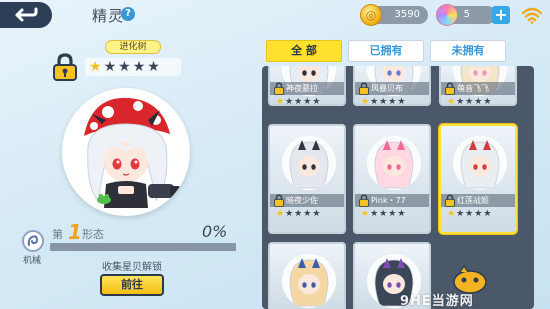 This screenshot has width=550, height=309. I want to click on watermark-text: 9HE当游网, so click(437, 301).